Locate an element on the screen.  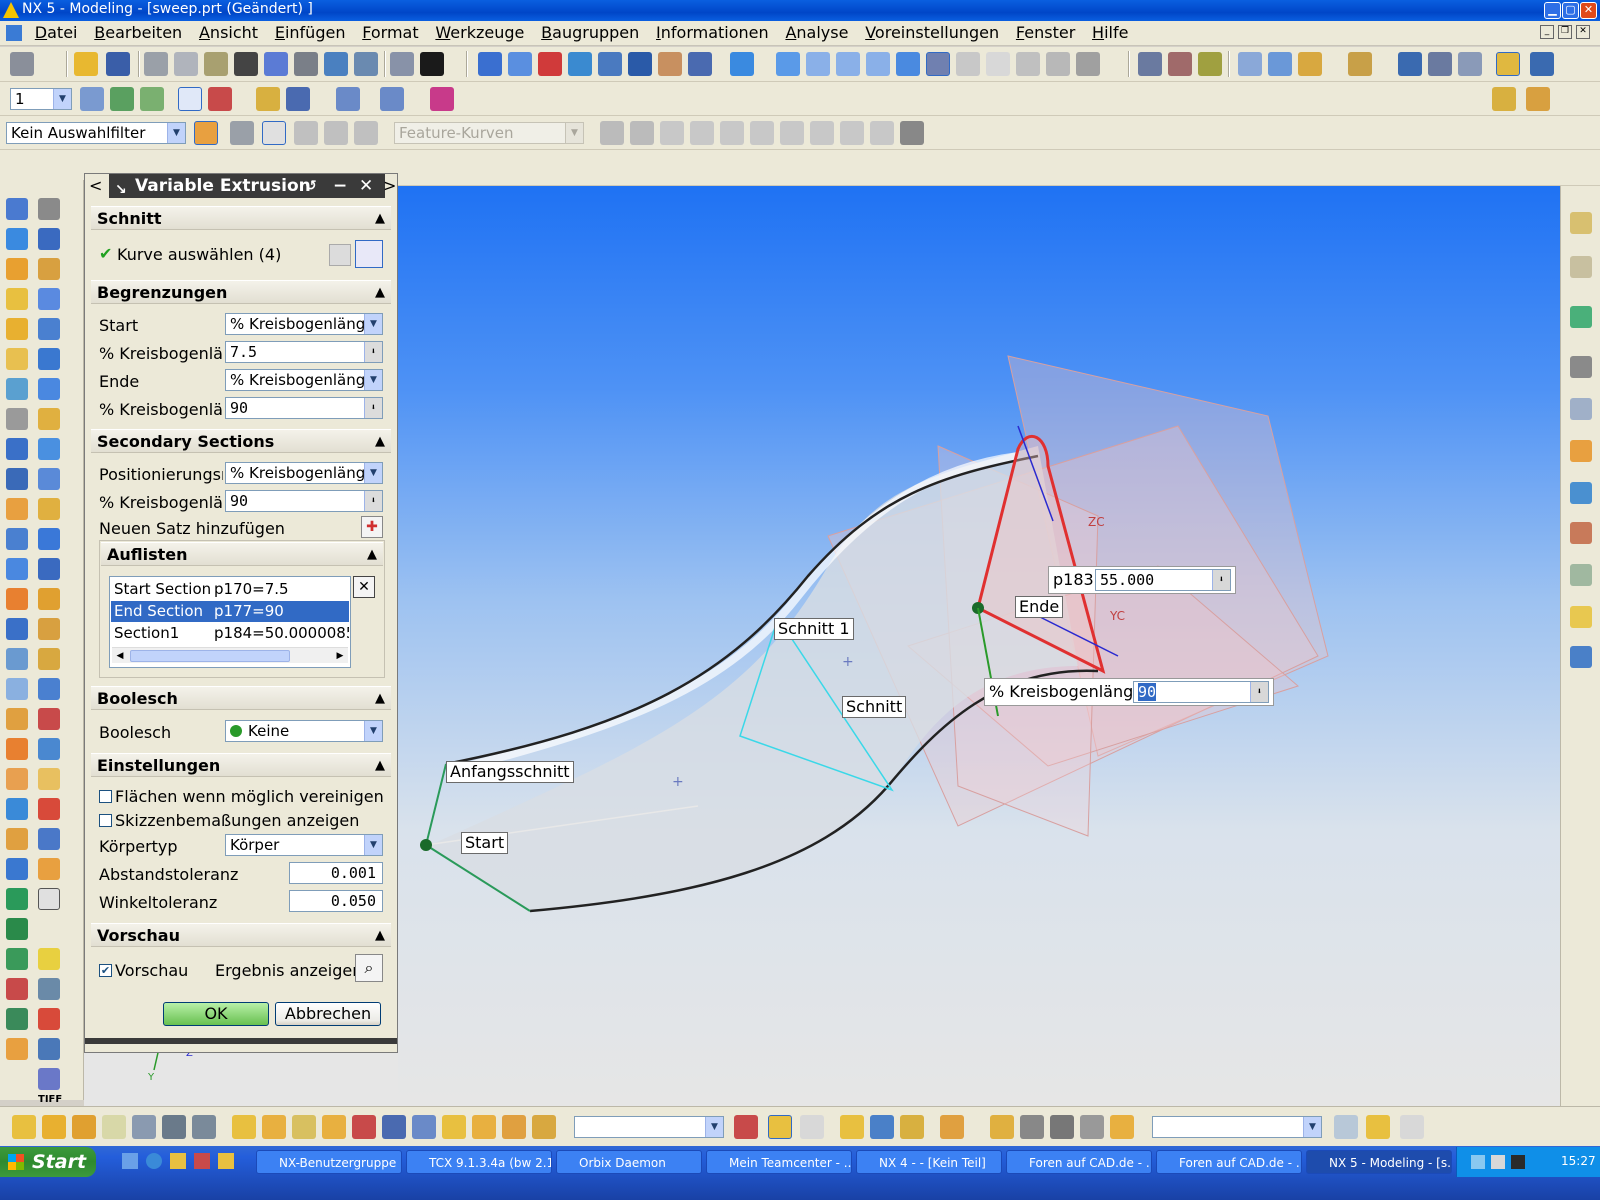
split-icon is located at coordinates (49, 569).